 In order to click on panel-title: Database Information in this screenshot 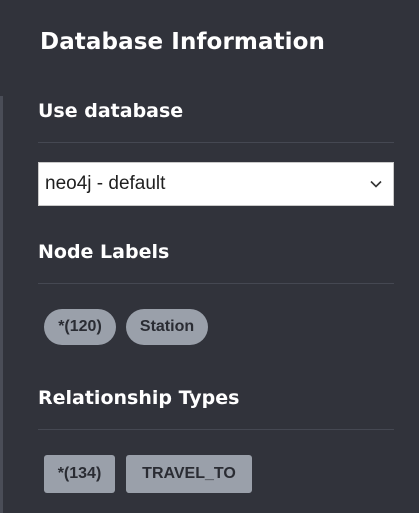, I will do `click(183, 42)`.